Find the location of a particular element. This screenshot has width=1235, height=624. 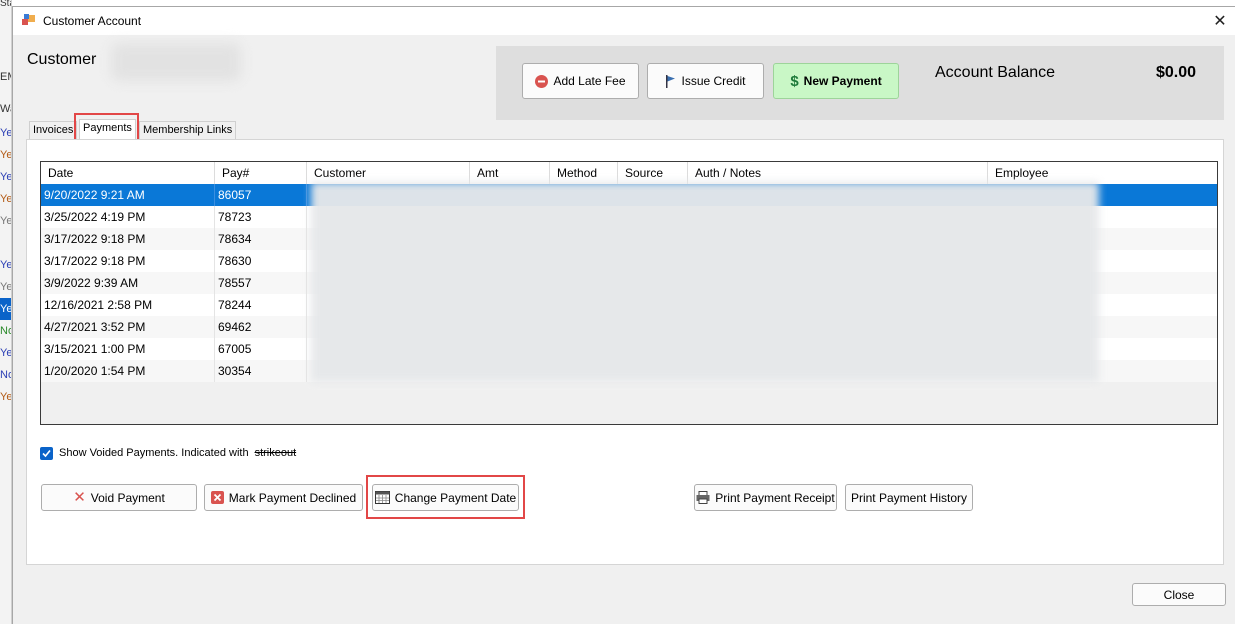

change-payment-date-button: Change Payment Date is located at coordinates (445, 497).